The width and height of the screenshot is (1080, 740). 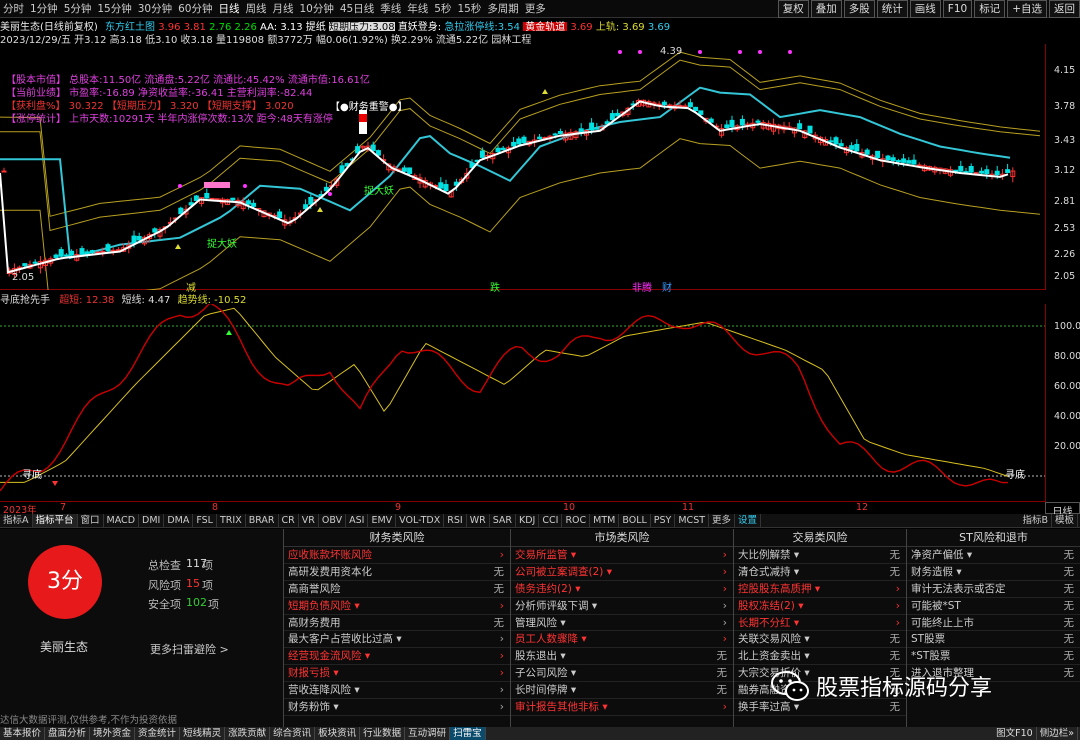 What do you see at coordinates (990, 9) in the screenshot?
I see `chart-tool-button-6: 标记` at bounding box center [990, 9].